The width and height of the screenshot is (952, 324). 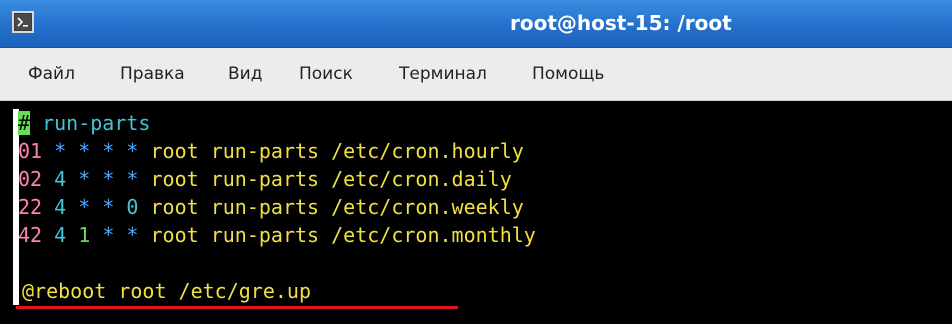 What do you see at coordinates (152, 74) in the screenshot?
I see `menu-edit: Правка` at bounding box center [152, 74].